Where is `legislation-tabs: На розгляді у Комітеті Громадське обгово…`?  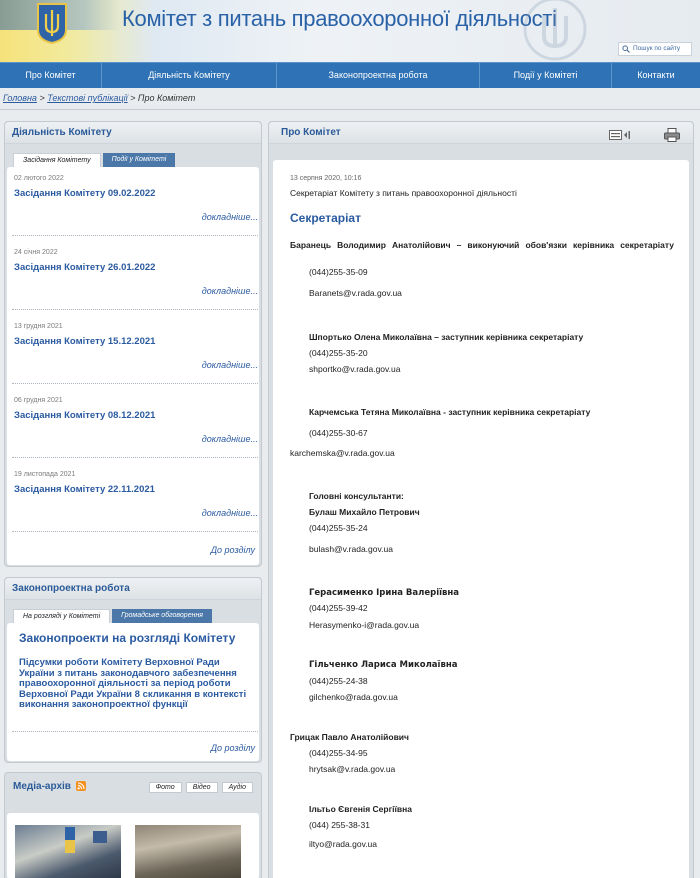
legislation-tabs: На розгляді у Комітеті Громадське обгово… is located at coordinates (113, 616).